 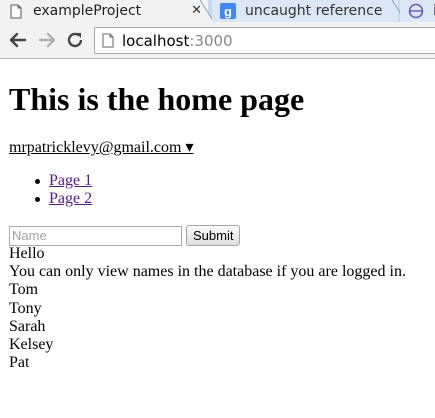 I want to click on svg-text: g, so click(x=228, y=11).